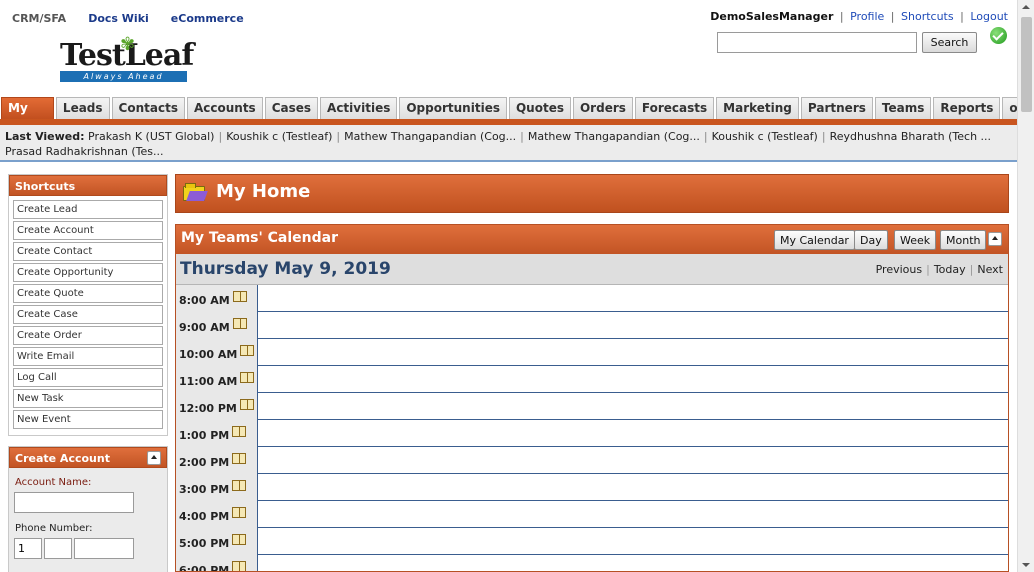 The height and width of the screenshot is (572, 1034). Describe the element at coordinates (291, 108) in the screenshot. I see `tab-cases: Cases` at that location.